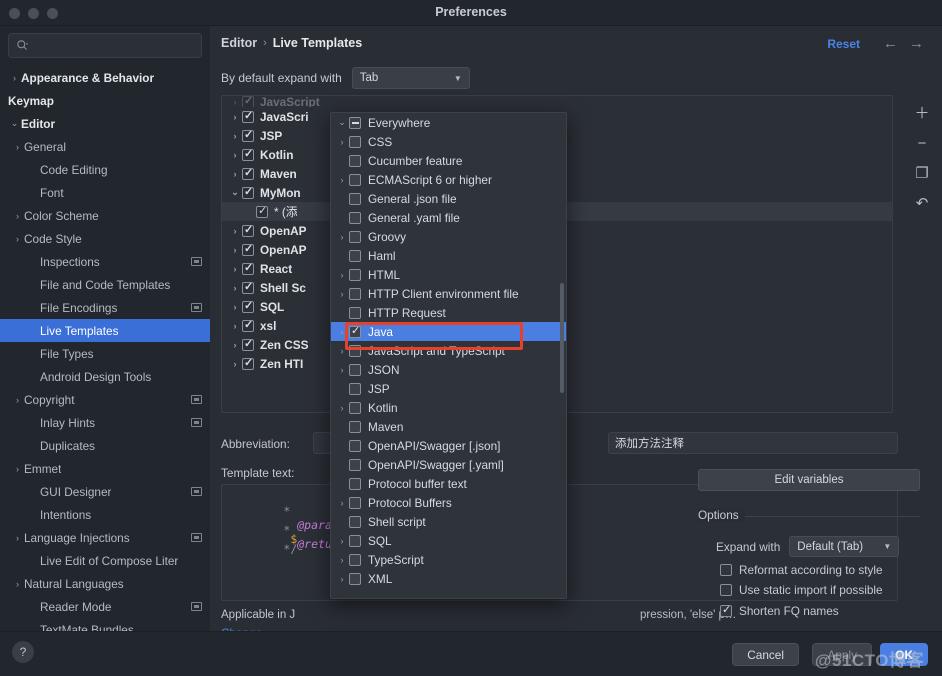 This screenshot has width=942, height=676. I want to click on ok-button: OK, so click(904, 654).